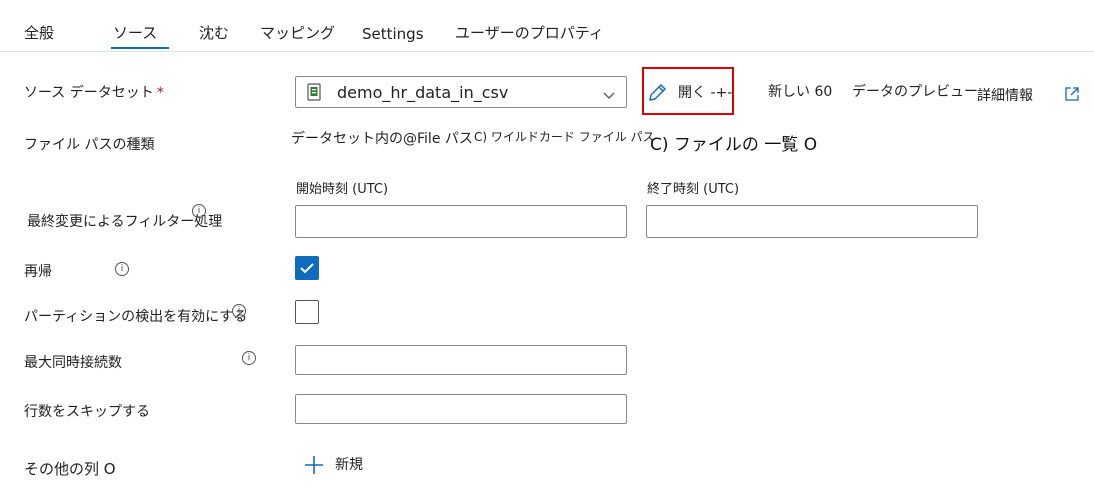  Describe the element at coordinates (214, 32) in the screenshot. I see `tab-sink: 沈む` at that location.